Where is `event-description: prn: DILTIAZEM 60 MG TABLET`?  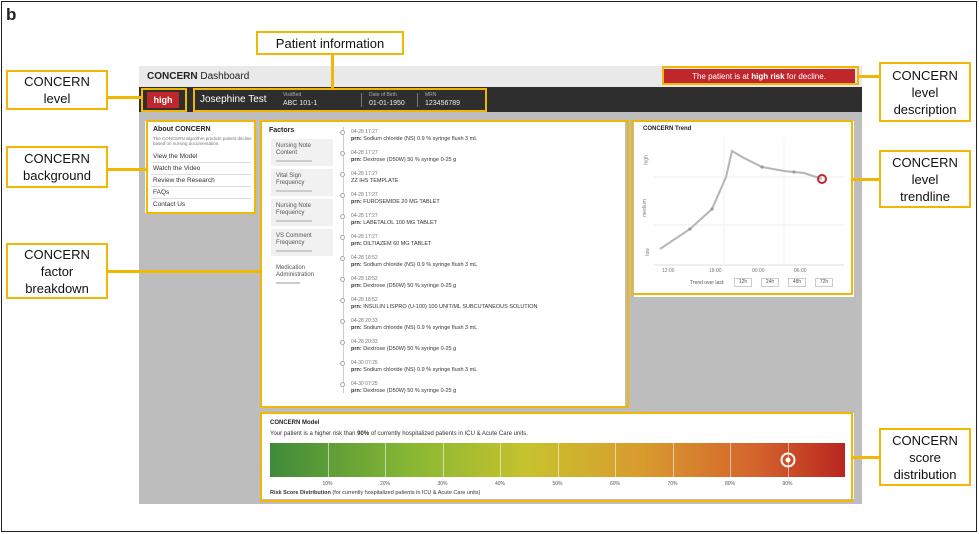
event-description: prn: DILTIAZEM 60 MG TABLET is located at coordinates (391, 244).